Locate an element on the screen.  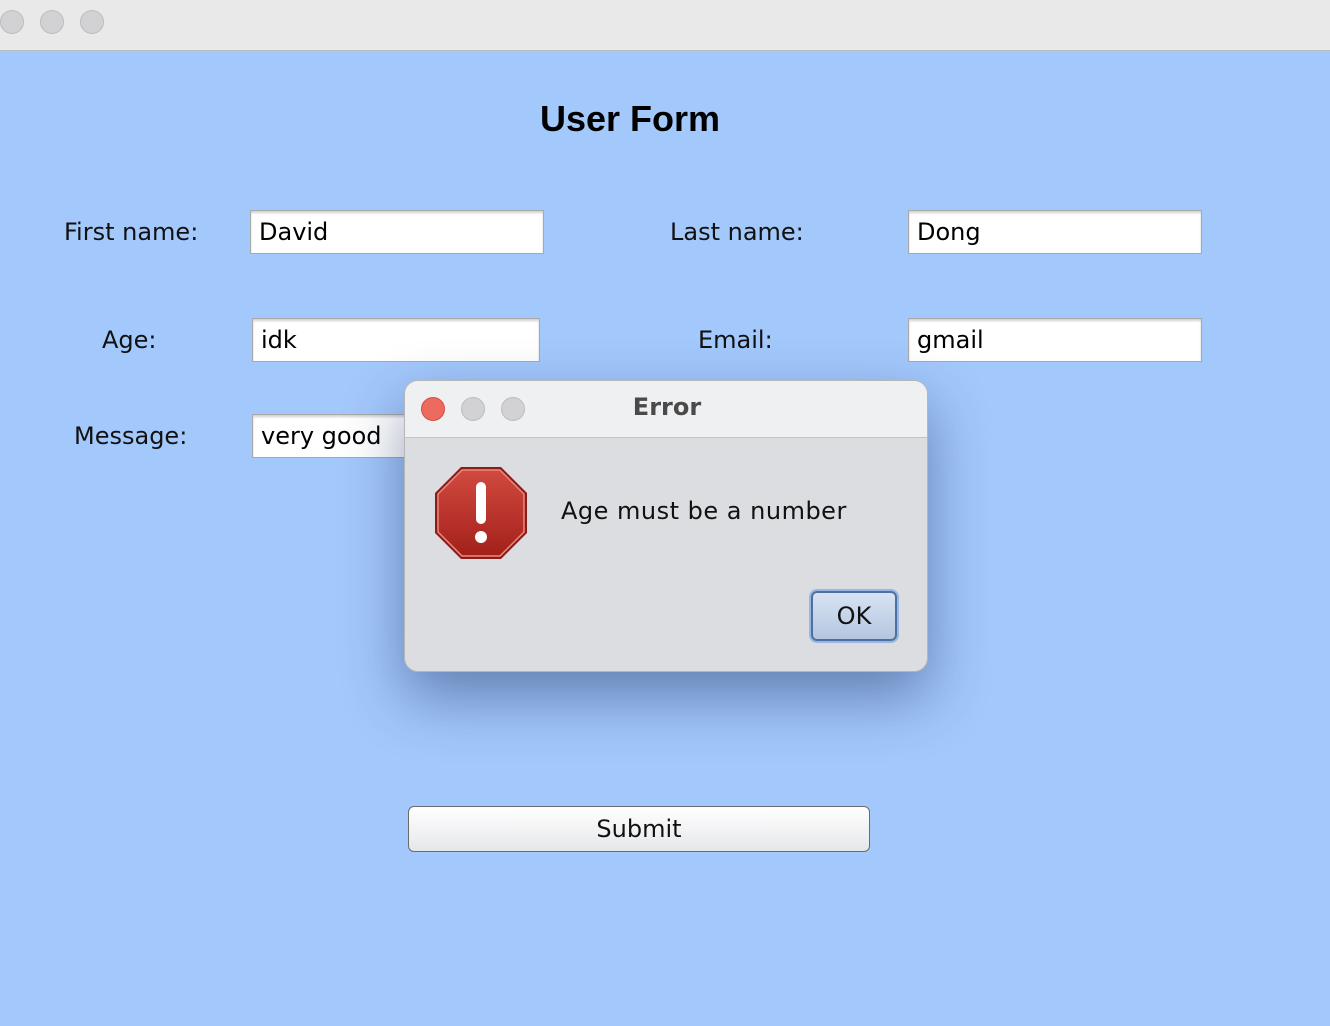
page-title: User Form is located at coordinates (630, 118).